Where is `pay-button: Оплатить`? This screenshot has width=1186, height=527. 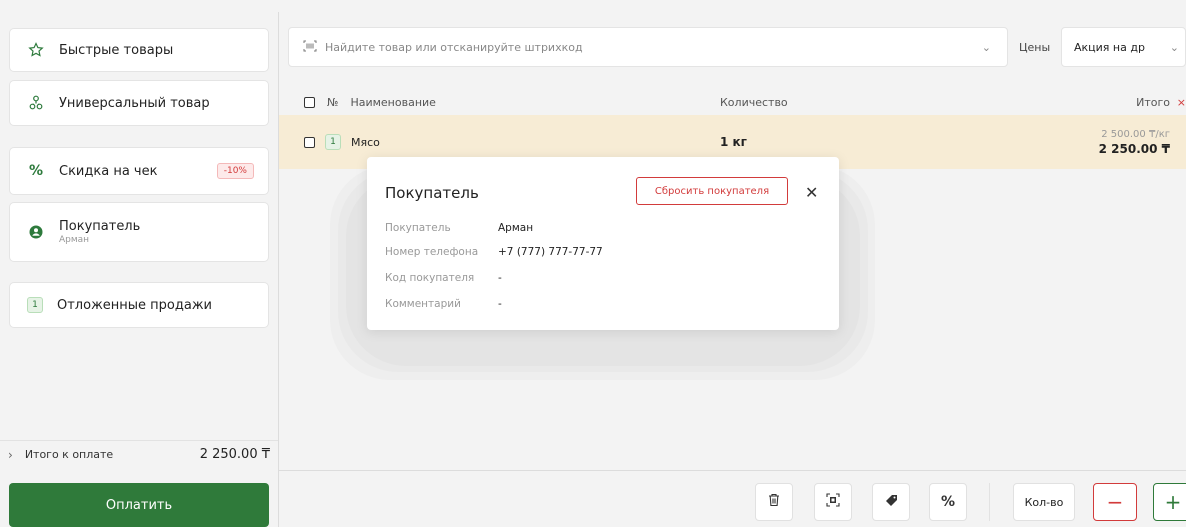
pay-button: Оплатить is located at coordinates (139, 505).